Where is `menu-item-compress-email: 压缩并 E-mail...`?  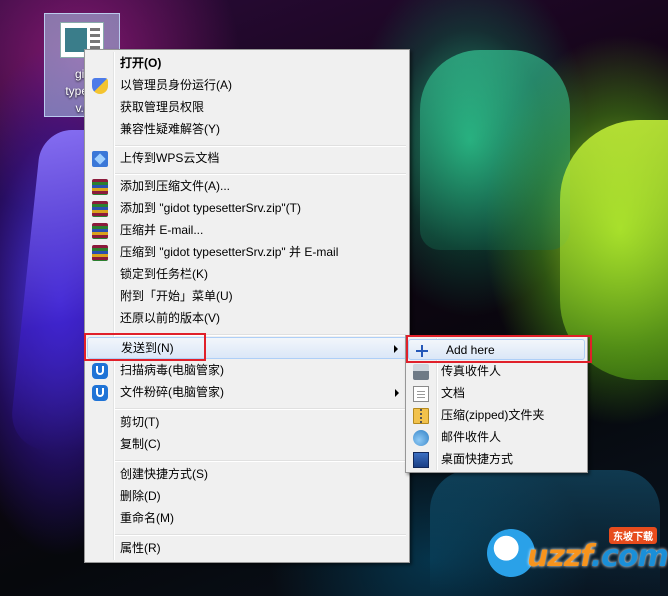
menu-item-compress-email: 压缩并 E-mail... is located at coordinates (247, 230).